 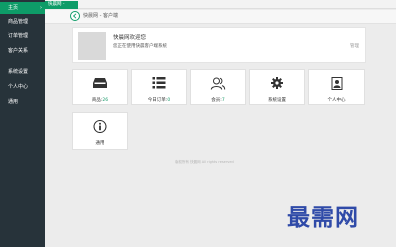 I want to click on sidebar-item-products: 商品管理, so click(x=22, y=22).